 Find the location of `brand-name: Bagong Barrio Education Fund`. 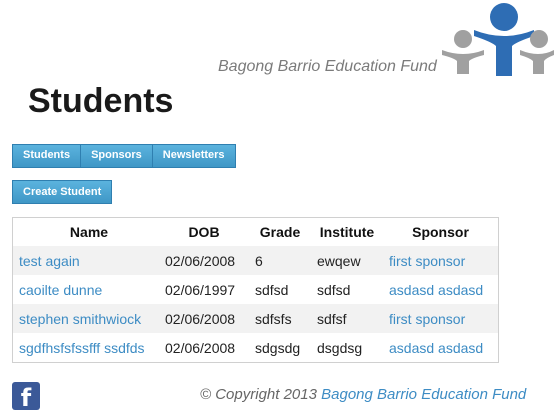

brand-name: Bagong Barrio Education Fund is located at coordinates (327, 66).